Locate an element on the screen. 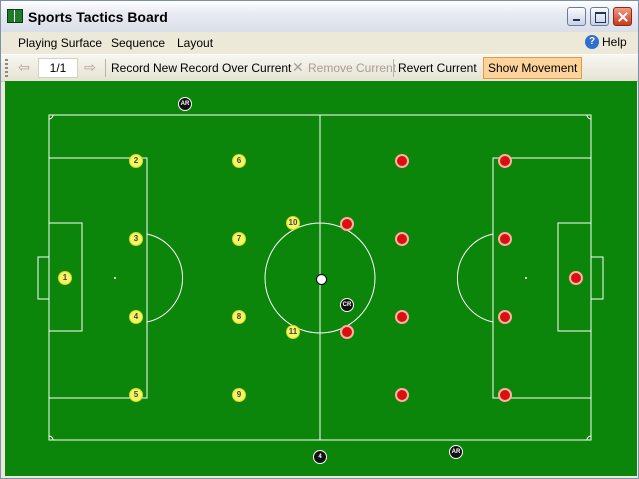  center-referee-token: CR is located at coordinates (347, 305).